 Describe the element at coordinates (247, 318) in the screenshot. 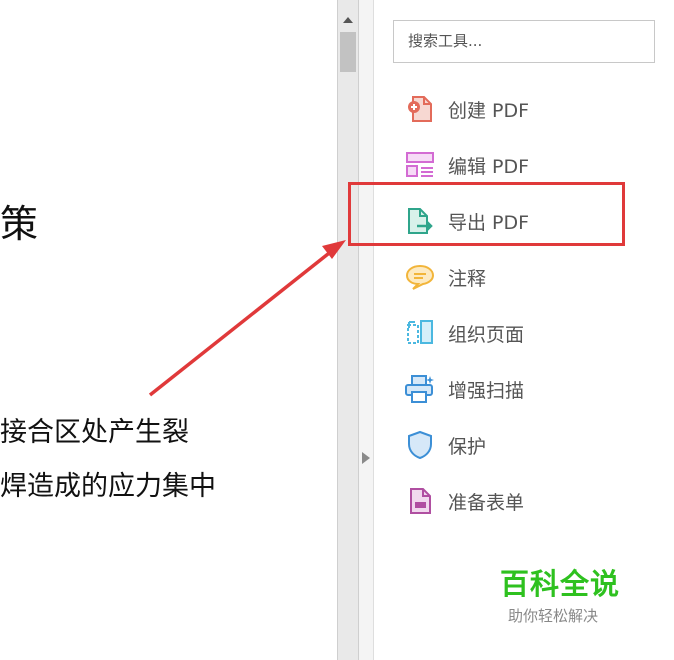

I see `annotation-arrow` at that location.